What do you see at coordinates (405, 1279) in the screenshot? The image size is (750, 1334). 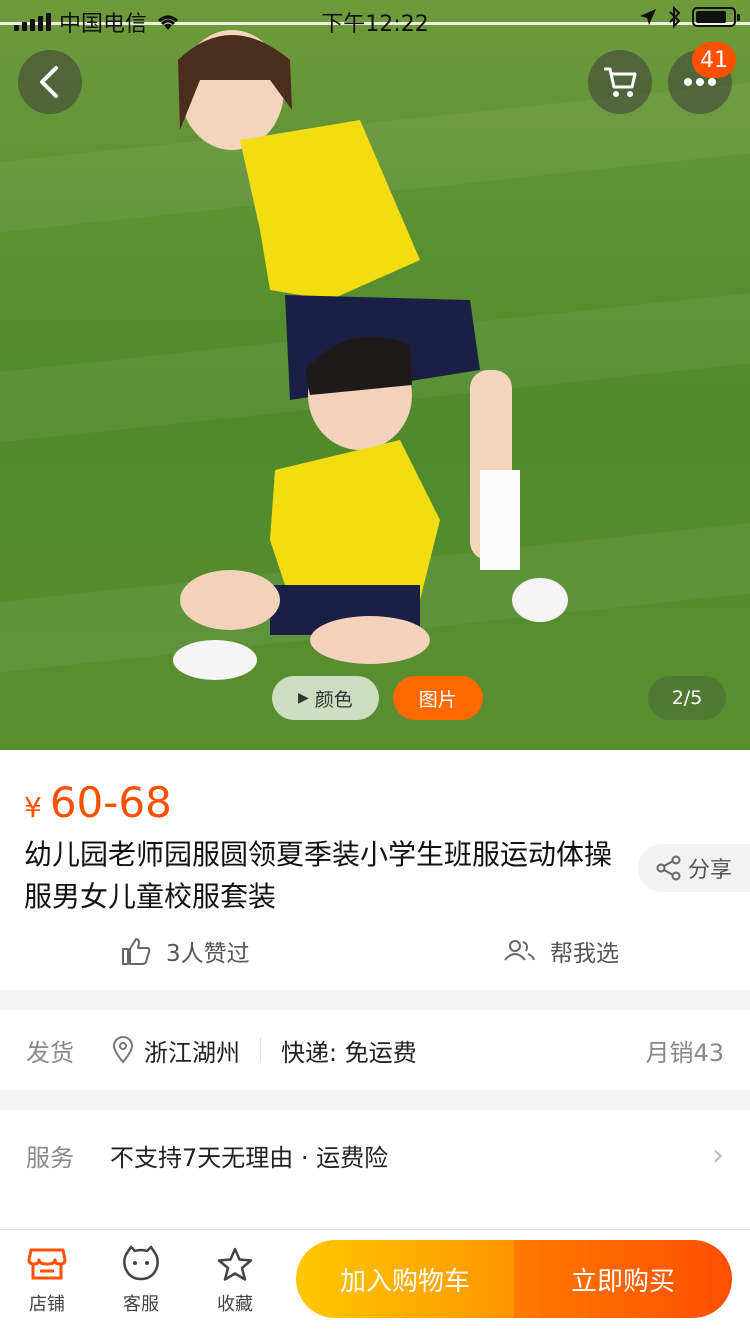 I see `add-to-cart-button: 加入购物车` at bounding box center [405, 1279].